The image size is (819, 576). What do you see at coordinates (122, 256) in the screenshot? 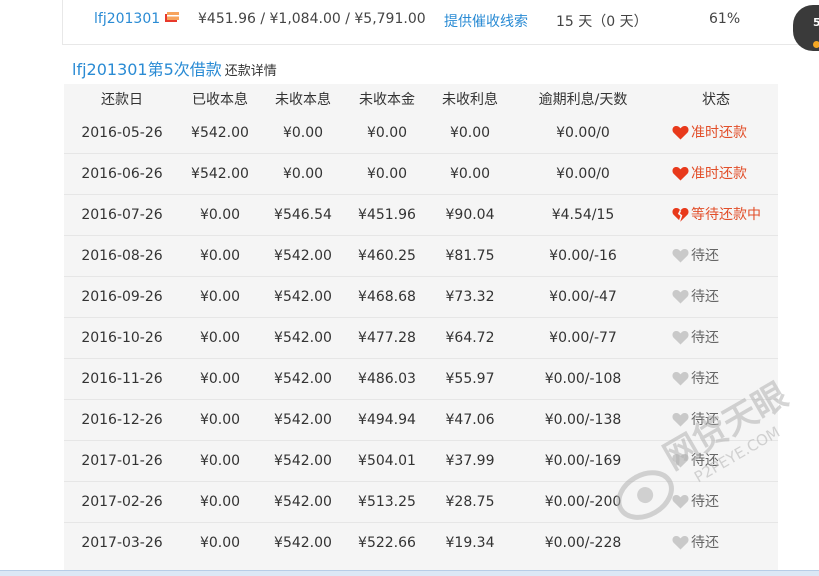
I see `cell-date: 2016-08-26` at bounding box center [122, 256].